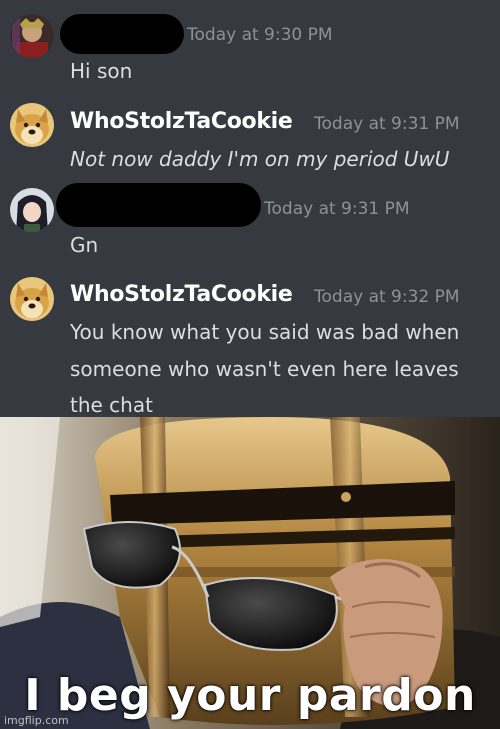 This screenshot has height=729, width=500. Describe the element at coordinates (387, 297) in the screenshot. I see `timestamp: Today at 9:32 PM` at that location.